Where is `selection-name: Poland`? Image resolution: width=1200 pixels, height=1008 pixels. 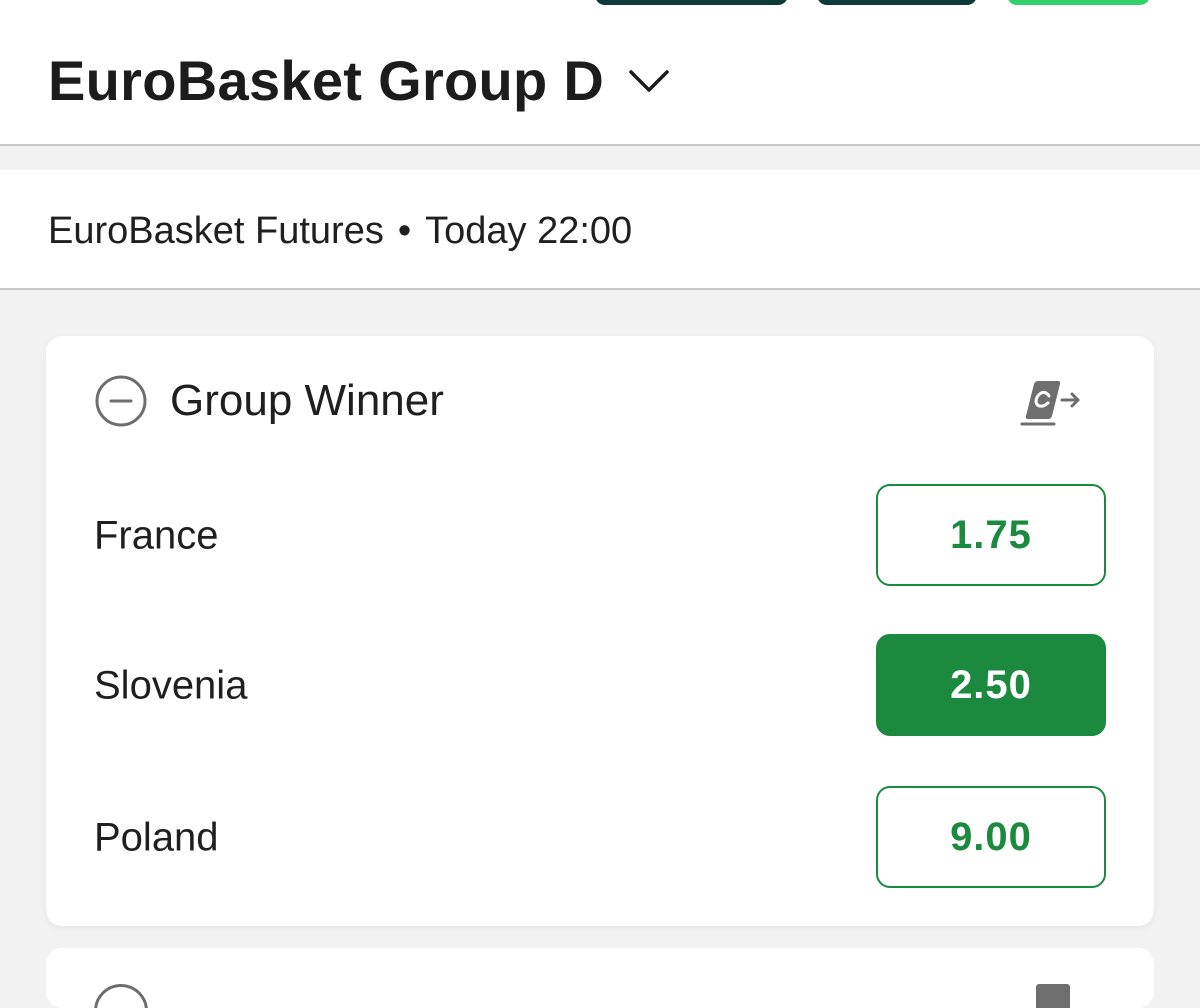
selection-name: Poland is located at coordinates (156, 837).